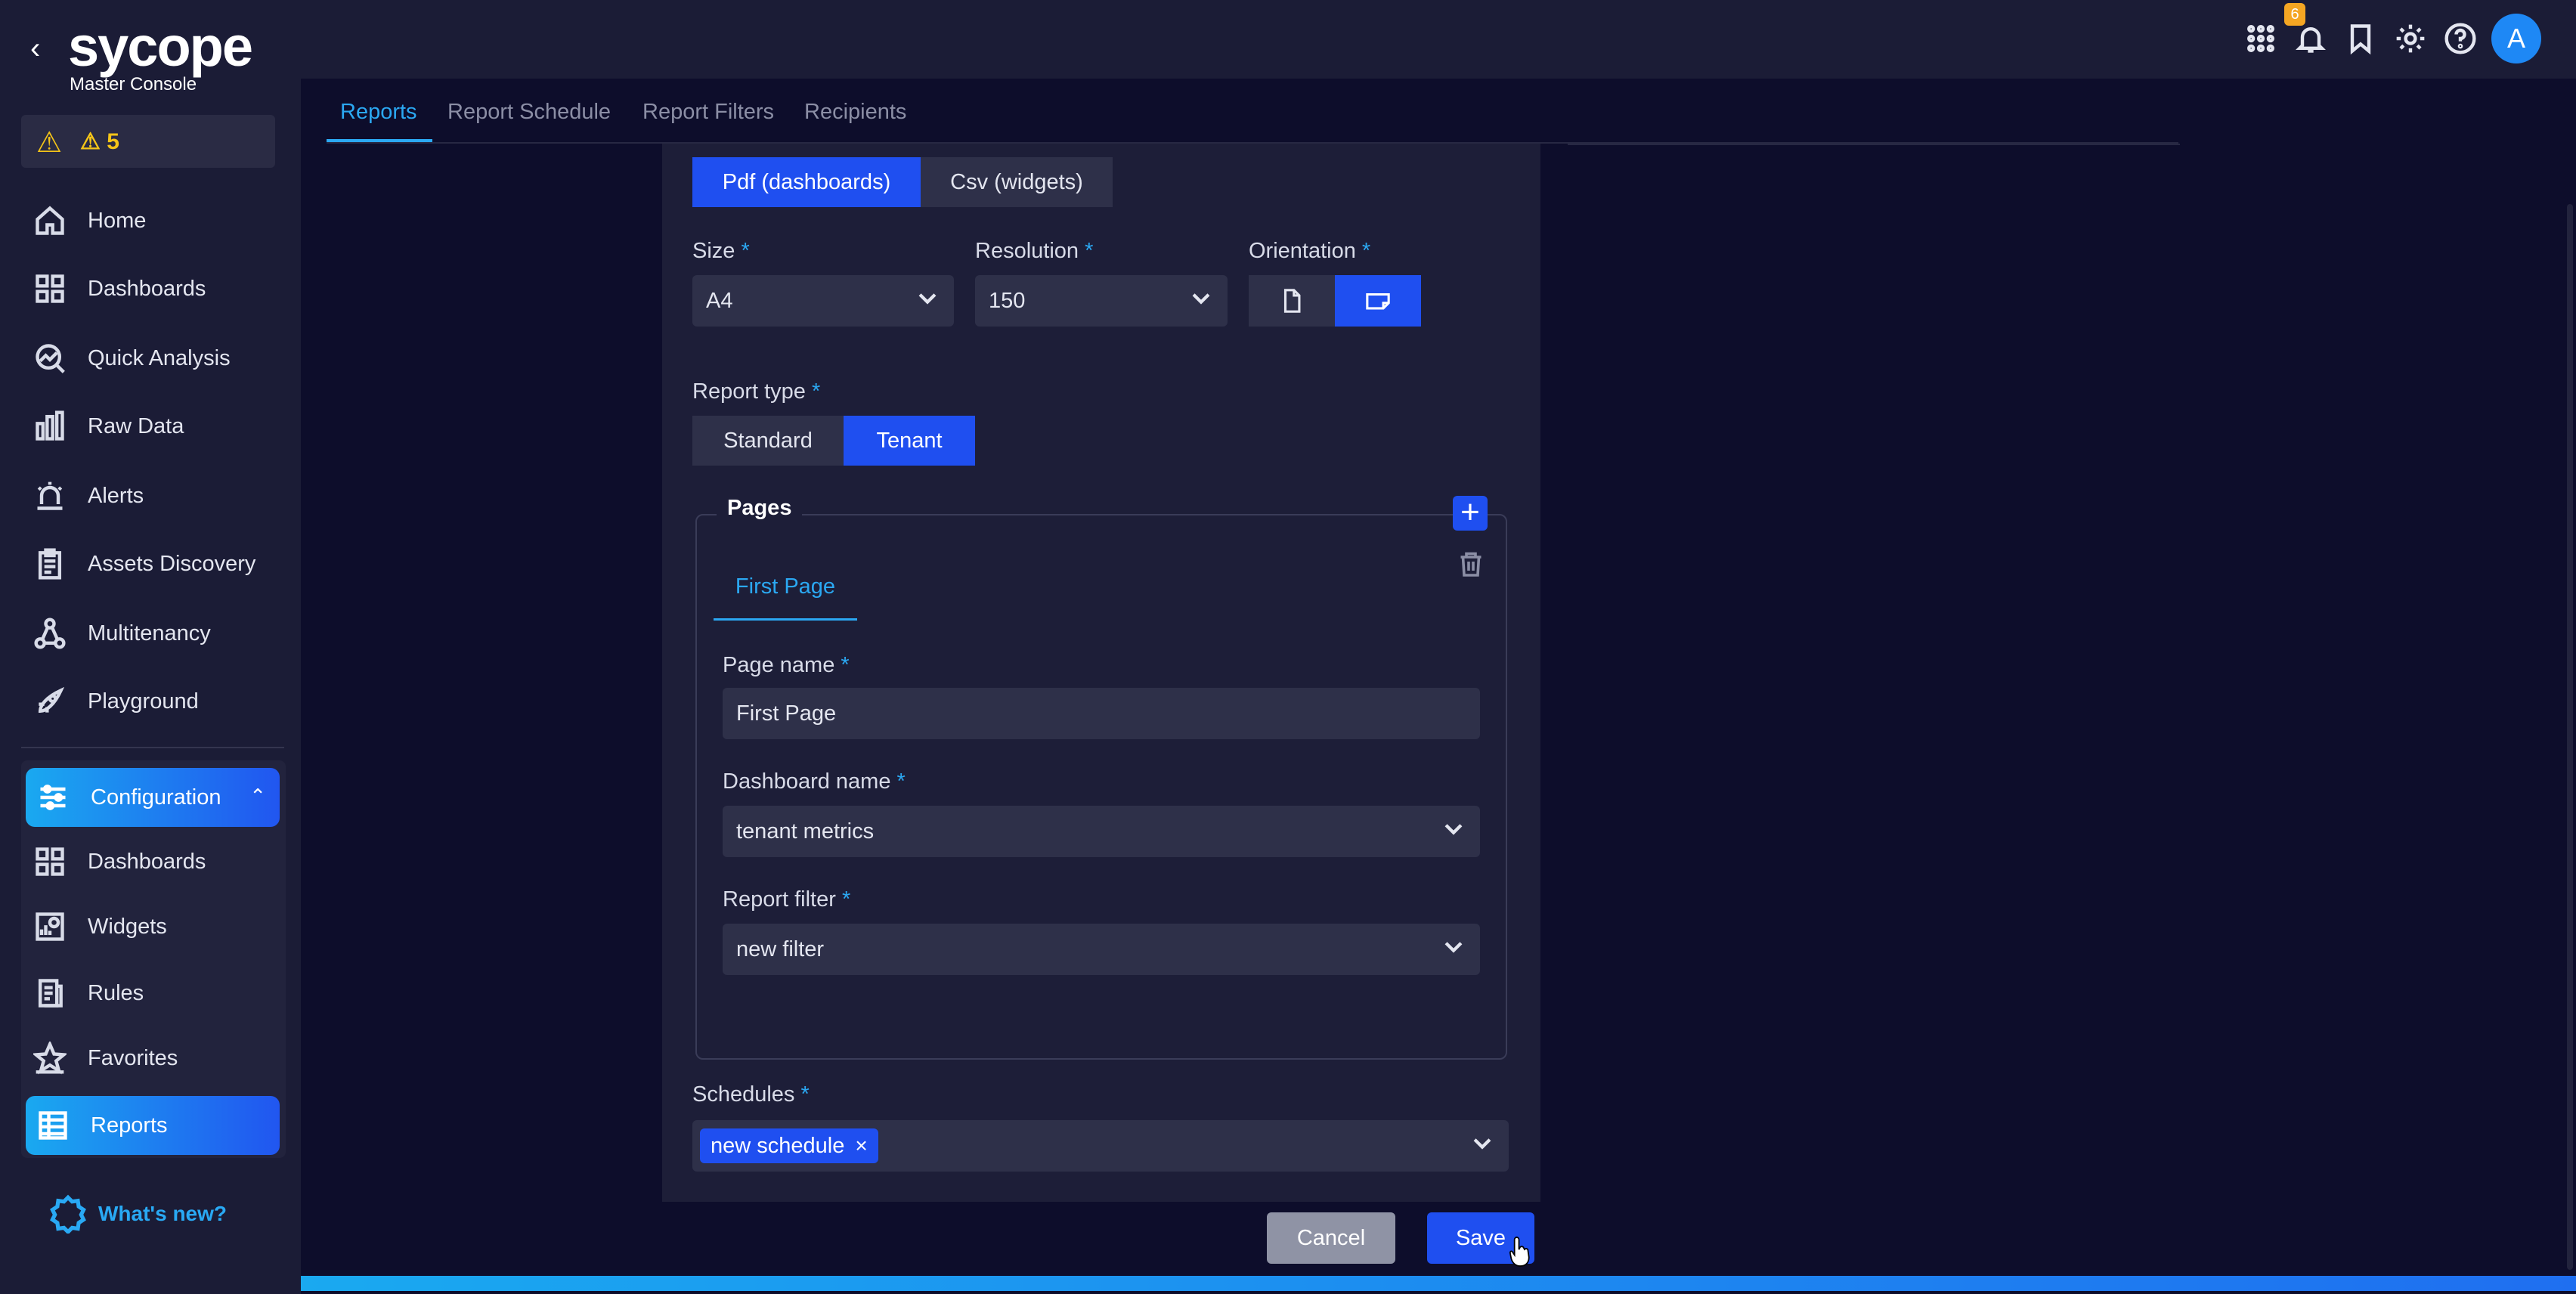 Image resolution: width=2576 pixels, height=1294 pixels. What do you see at coordinates (778, 1145) in the screenshot?
I see `schedule-chip-label: new schedule` at bounding box center [778, 1145].